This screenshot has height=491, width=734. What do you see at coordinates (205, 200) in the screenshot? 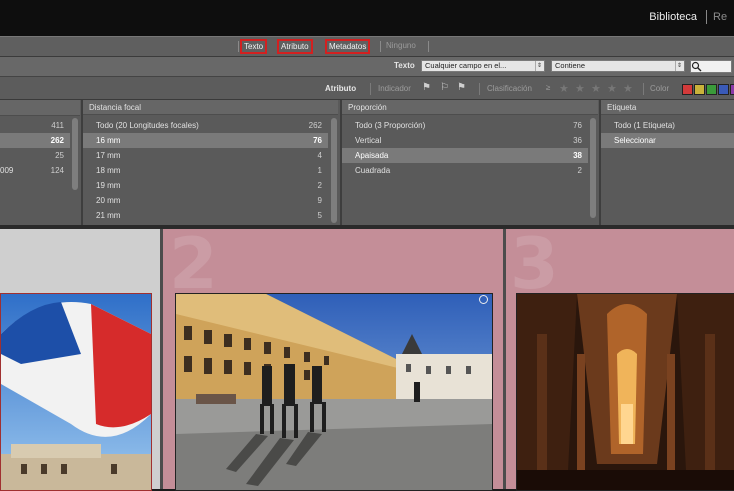
I see `list-item: 20 mm 9` at bounding box center [205, 200].